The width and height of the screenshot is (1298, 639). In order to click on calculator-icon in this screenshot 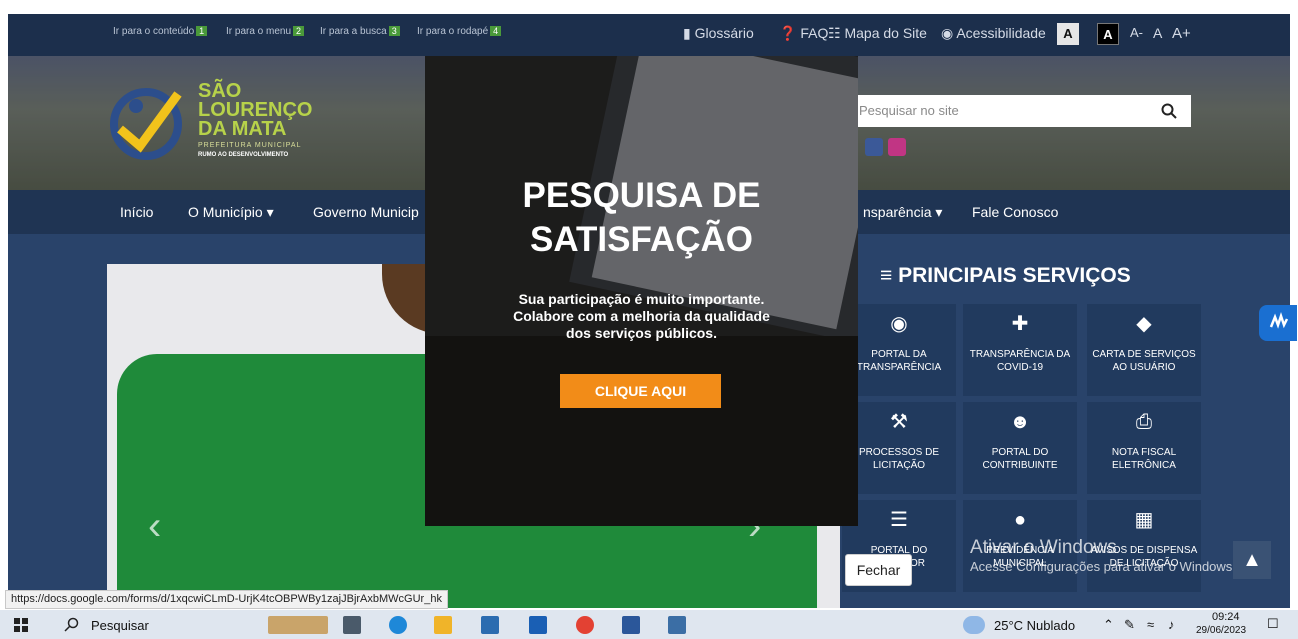, I will do `click(677, 625)`.